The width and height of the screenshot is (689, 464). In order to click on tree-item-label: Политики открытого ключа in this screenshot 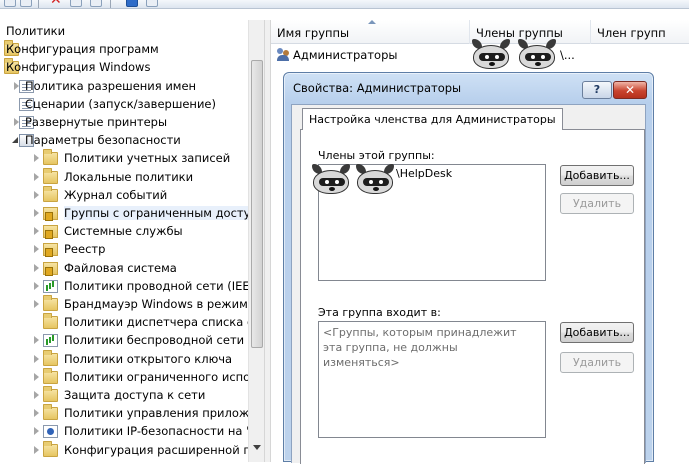, I will do `click(148, 358)`.